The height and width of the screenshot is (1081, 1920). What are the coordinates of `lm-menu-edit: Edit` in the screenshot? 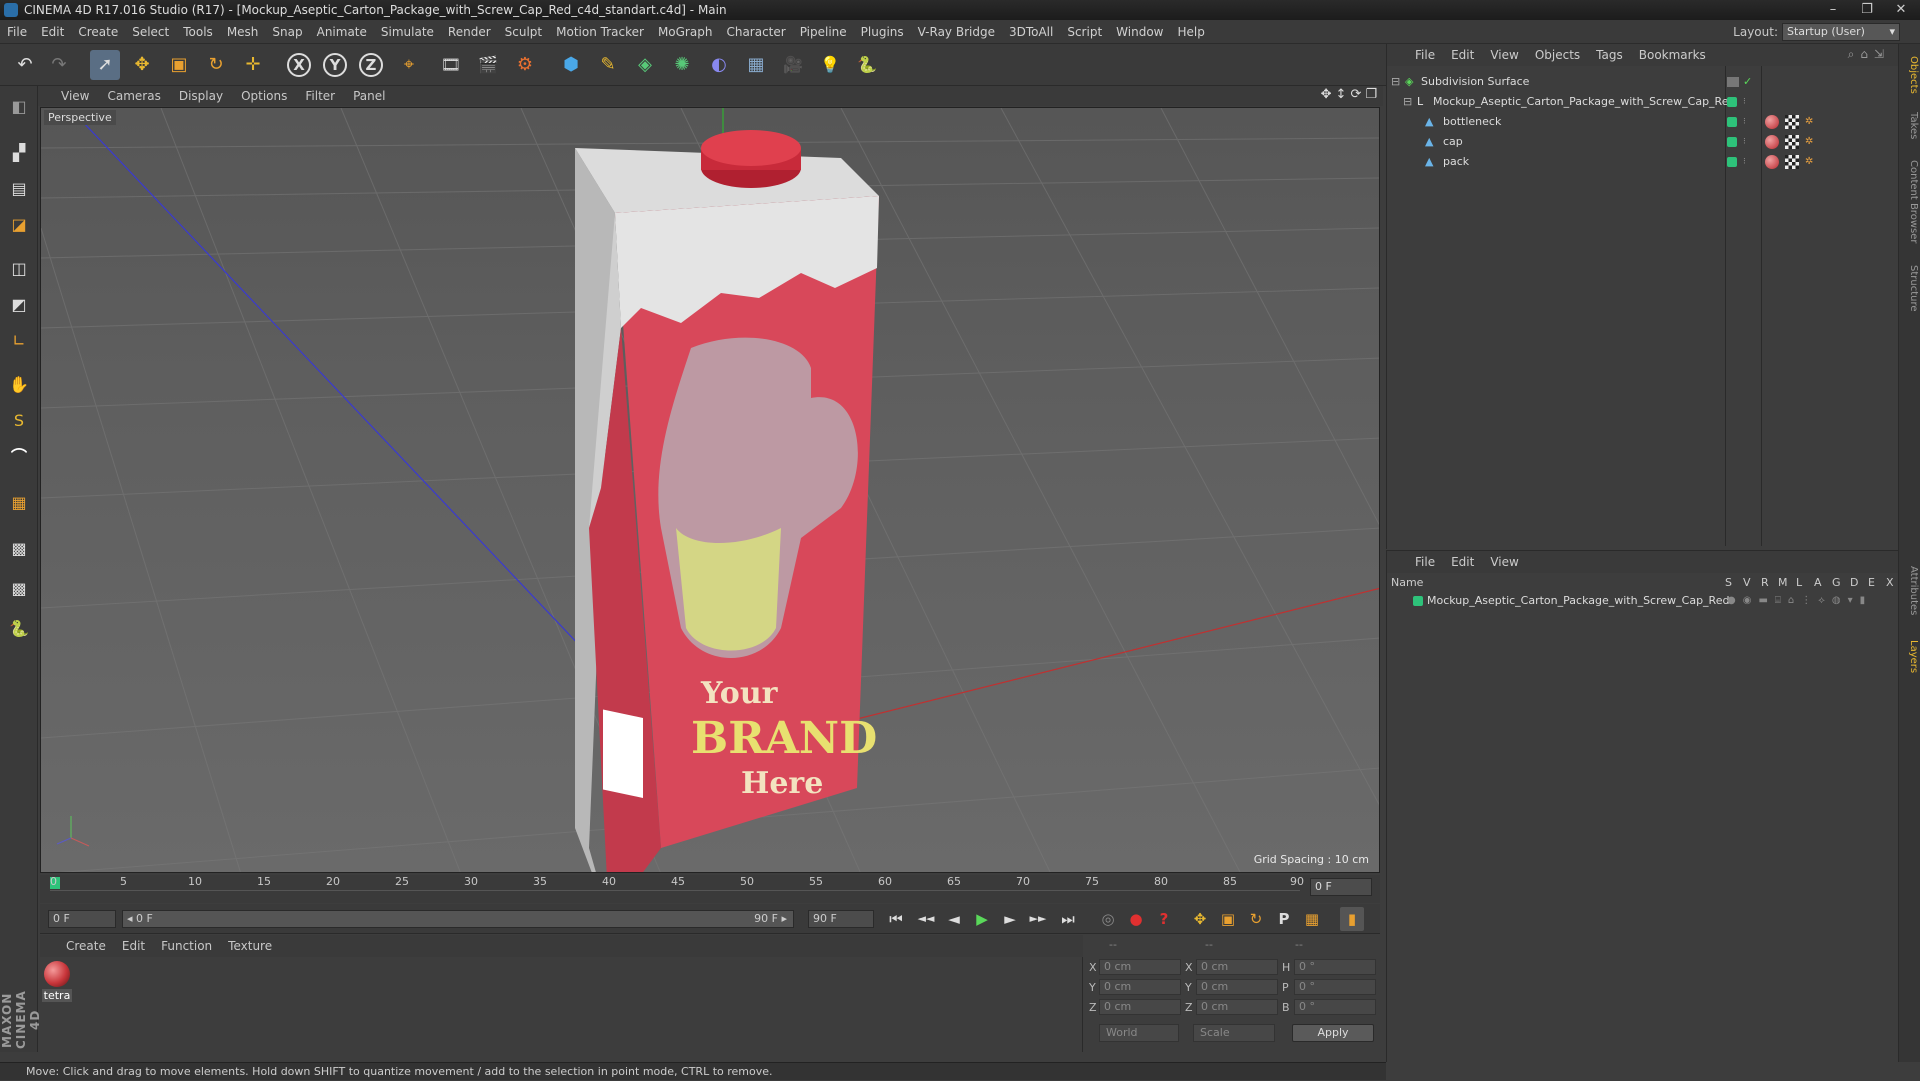 It's located at (1462, 562).